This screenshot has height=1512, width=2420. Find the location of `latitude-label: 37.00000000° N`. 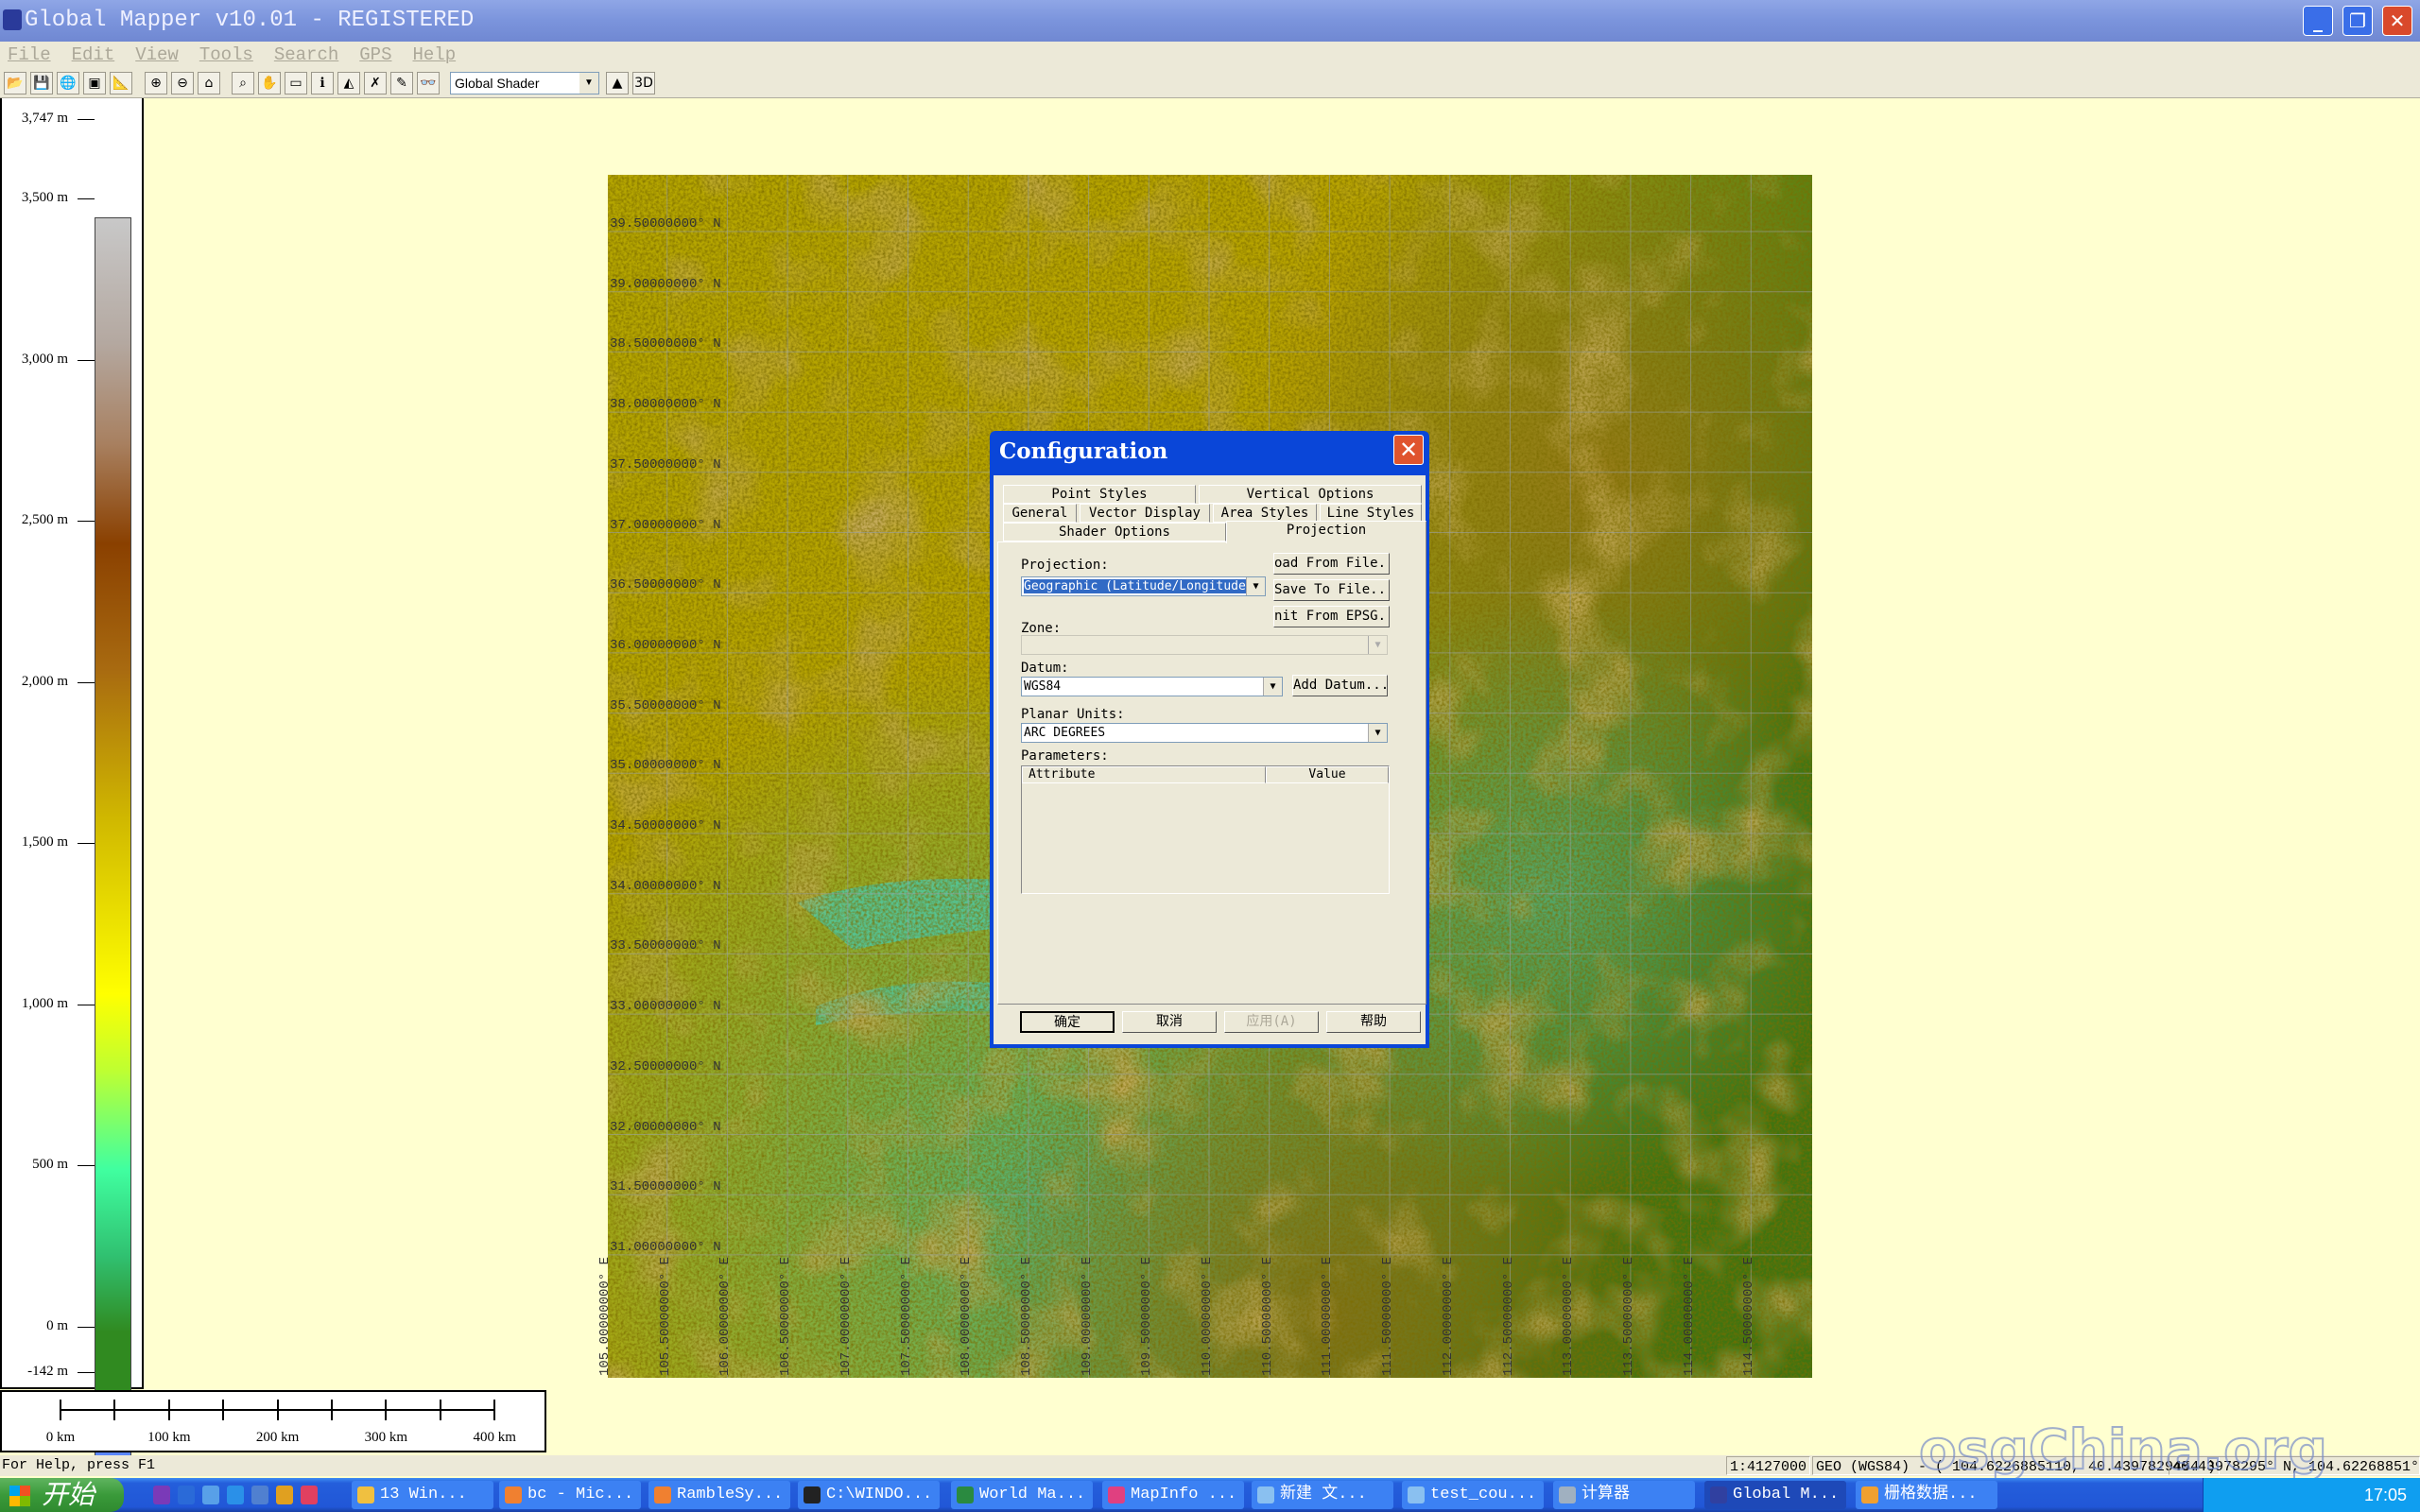

latitude-label: 37.00000000° N is located at coordinates (665, 525).